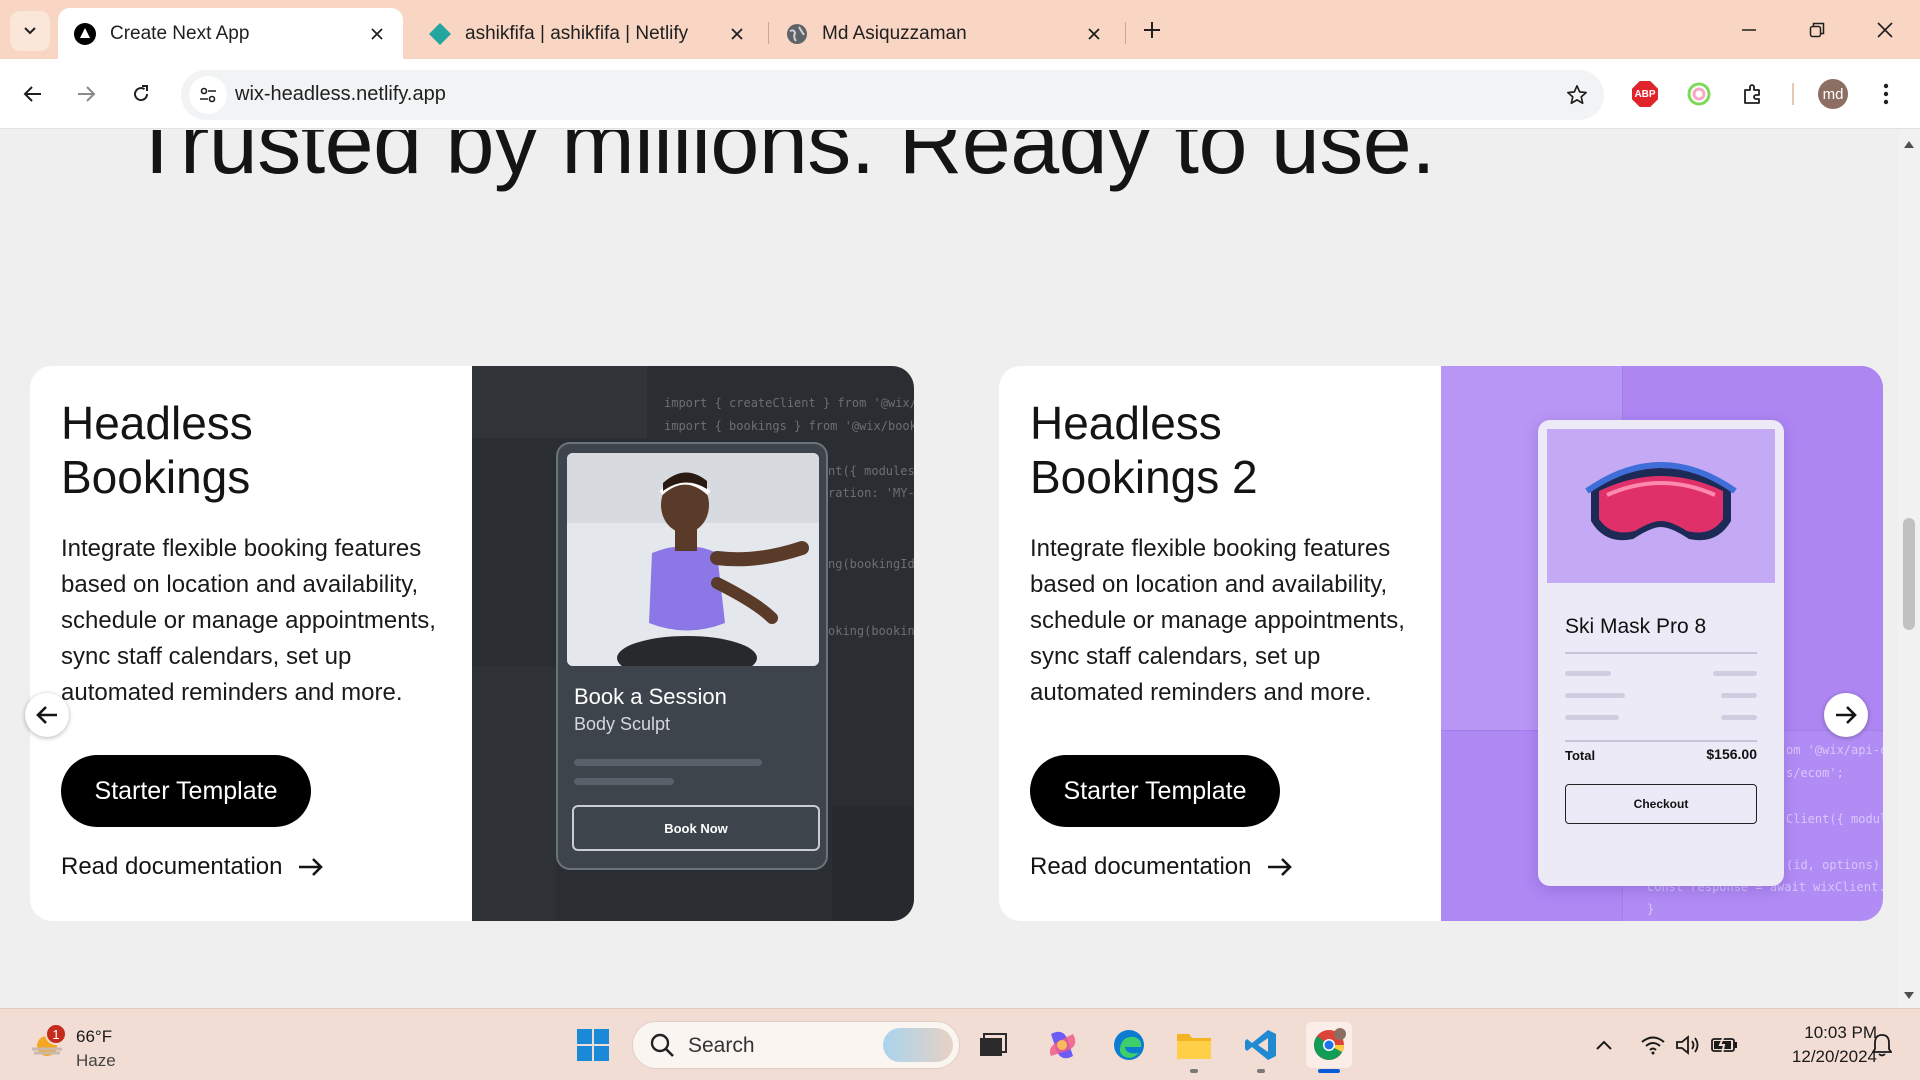  I want to click on netlify-icon, so click(440, 33).